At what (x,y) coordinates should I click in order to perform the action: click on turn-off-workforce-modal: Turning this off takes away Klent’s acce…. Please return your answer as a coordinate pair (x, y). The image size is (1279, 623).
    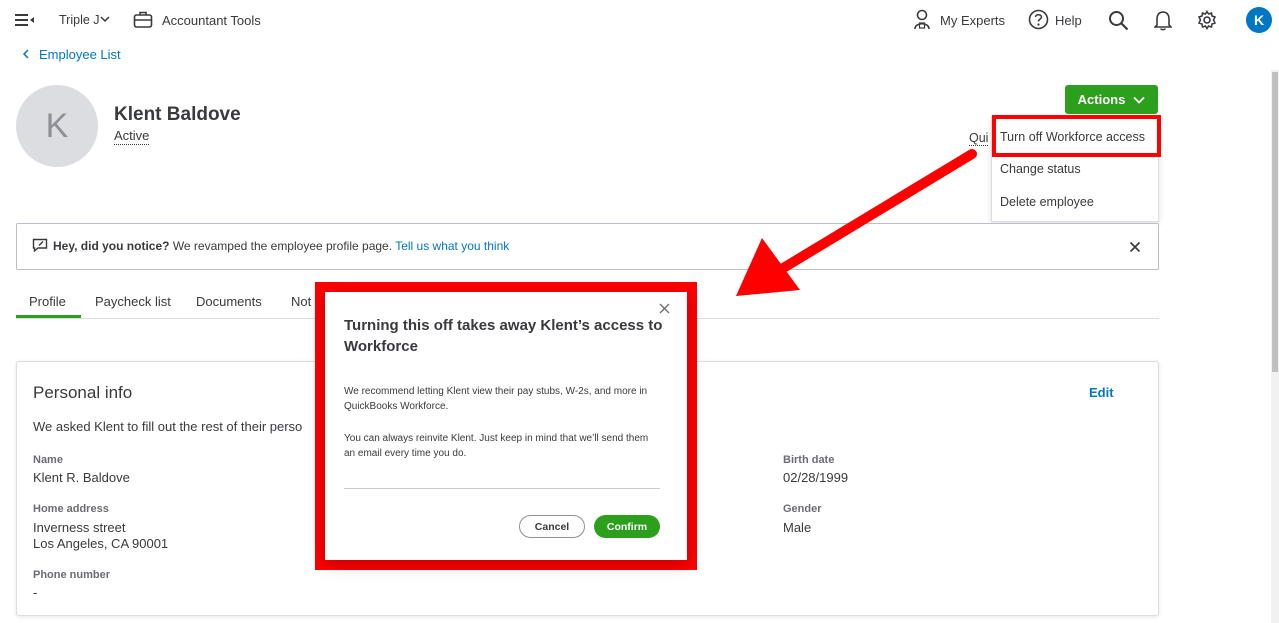
    Looking at the image, I should click on (506, 426).